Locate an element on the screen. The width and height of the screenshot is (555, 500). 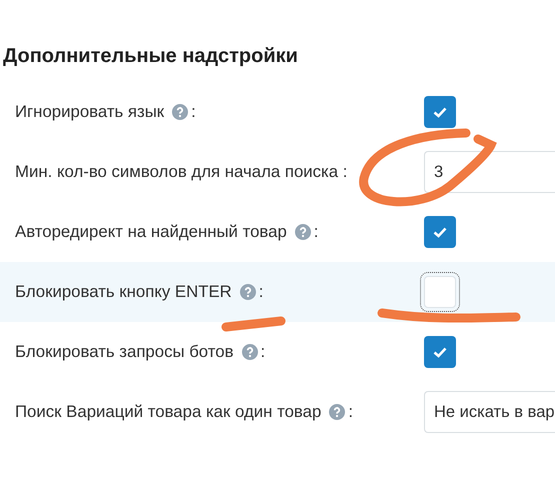
setting-label: Игнорировать язык is located at coordinates (89, 112).